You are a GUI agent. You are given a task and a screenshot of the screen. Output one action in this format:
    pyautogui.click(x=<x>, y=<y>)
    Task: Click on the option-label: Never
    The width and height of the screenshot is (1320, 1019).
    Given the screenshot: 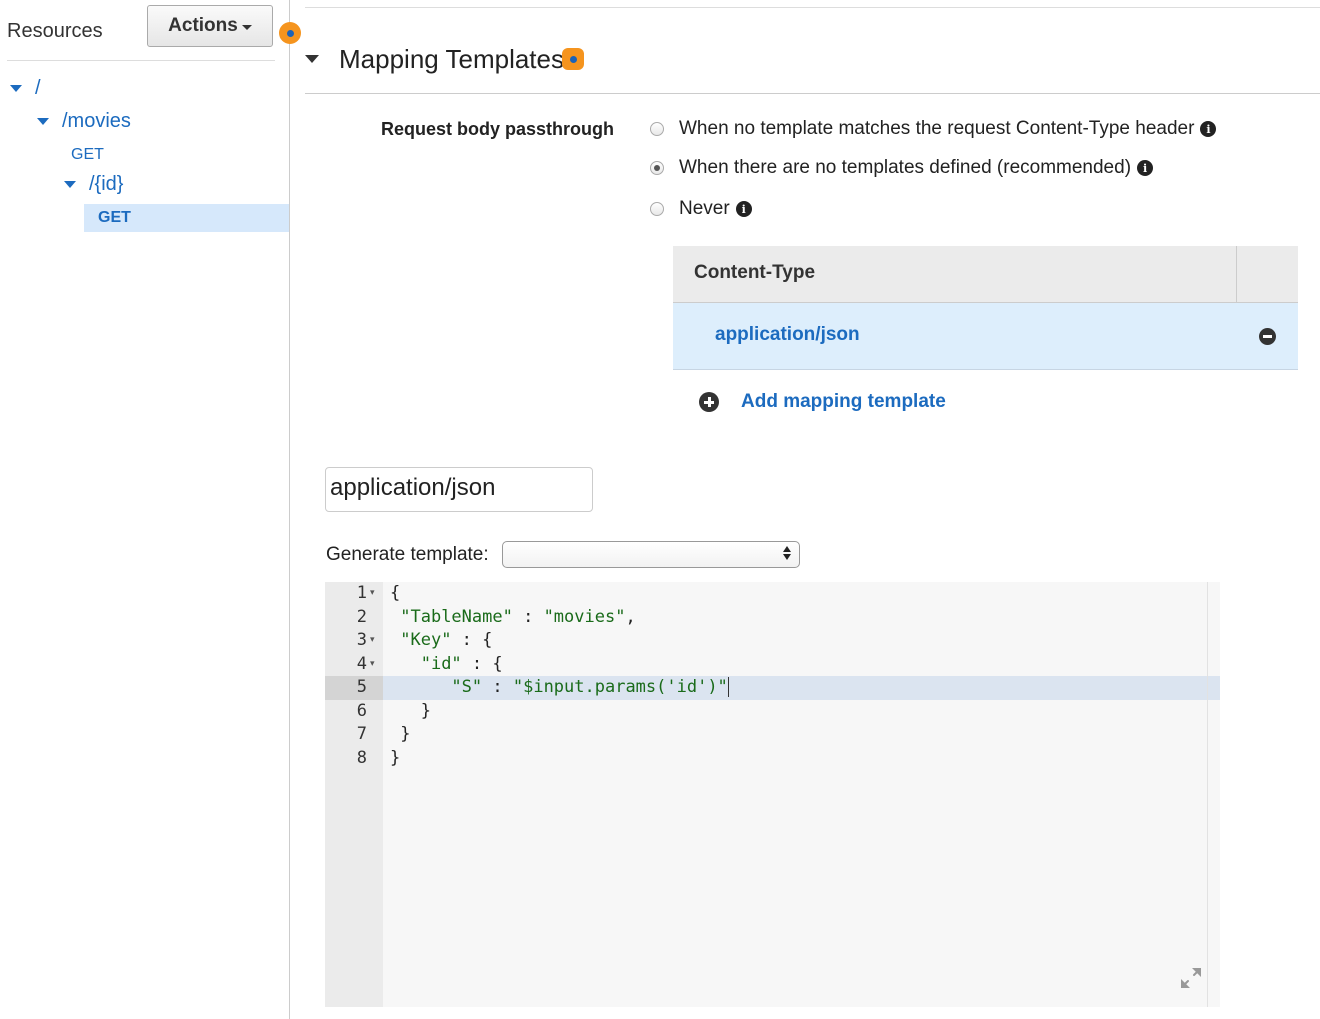 What is the action you would take?
    pyautogui.click(x=704, y=208)
    